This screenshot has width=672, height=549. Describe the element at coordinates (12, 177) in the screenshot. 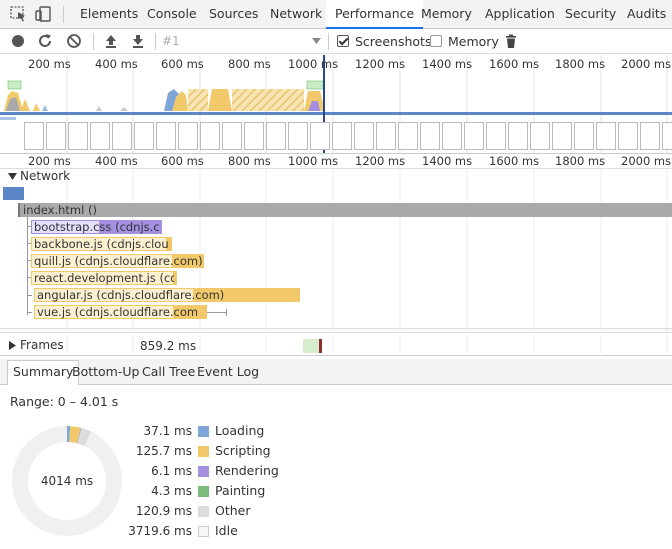

I see `collapse-arrow-icon` at that location.